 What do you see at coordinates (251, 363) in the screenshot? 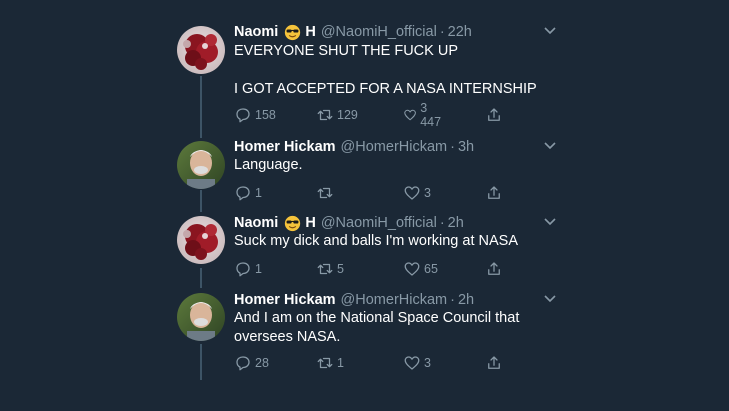
I see `reply-button: 28` at bounding box center [251, 363].